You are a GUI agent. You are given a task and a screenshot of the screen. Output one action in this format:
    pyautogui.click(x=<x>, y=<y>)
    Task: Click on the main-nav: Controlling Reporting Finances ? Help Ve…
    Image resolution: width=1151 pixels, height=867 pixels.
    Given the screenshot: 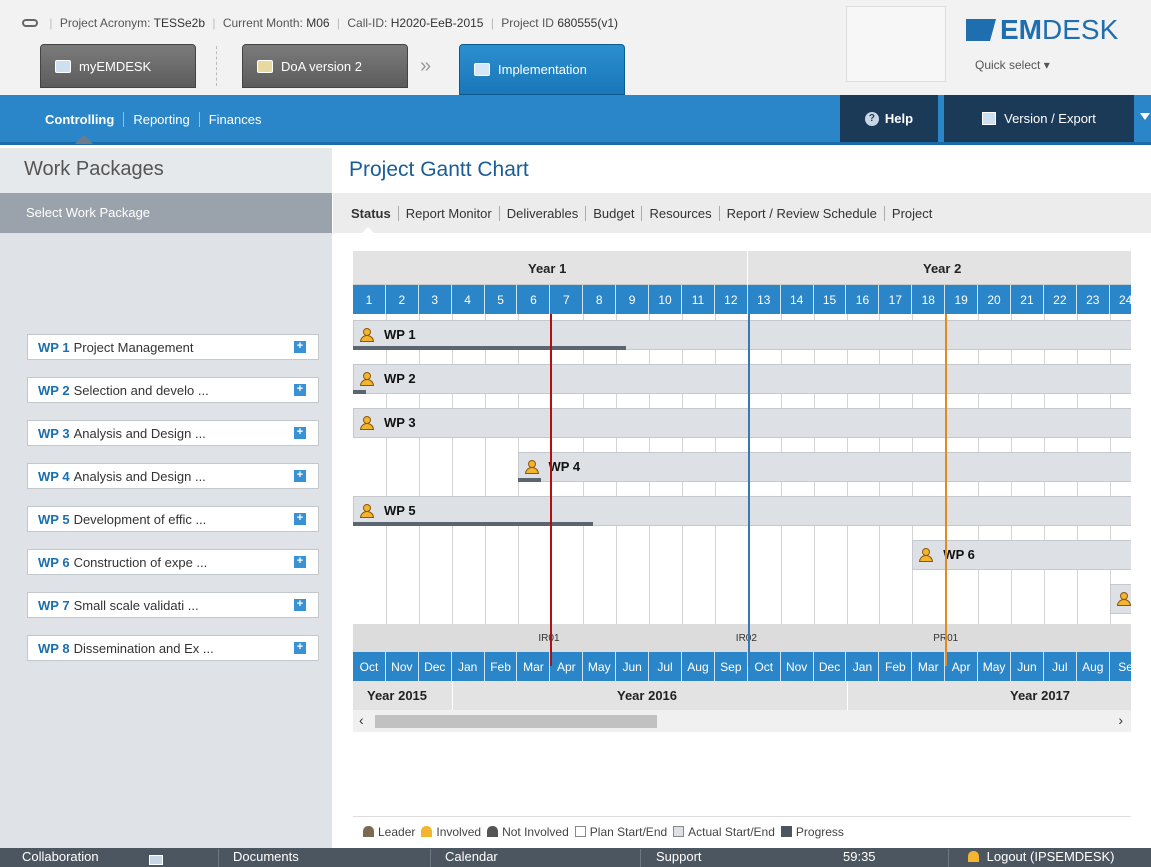 What is the action you would take?
    pyautogui.click(x=575, y=120)
    